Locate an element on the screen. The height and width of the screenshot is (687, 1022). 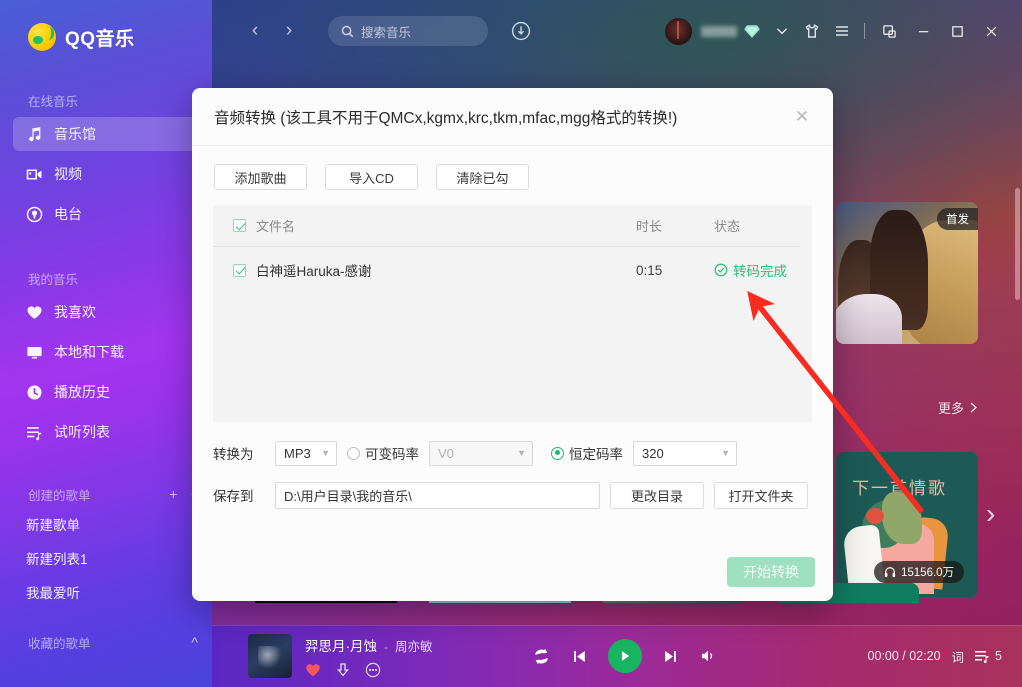
search-input: 搜索音乐 is located at coordinates (408, 31).